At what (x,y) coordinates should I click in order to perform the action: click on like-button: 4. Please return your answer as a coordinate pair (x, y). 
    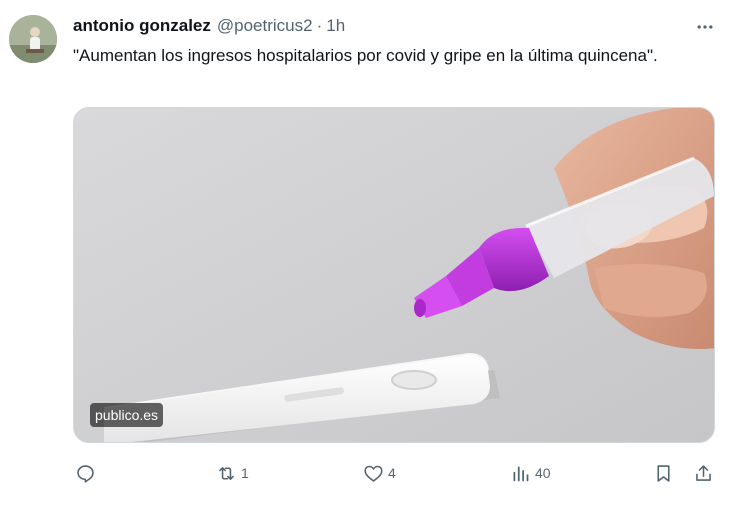
    Looking at the image, I should click on (379, 473).